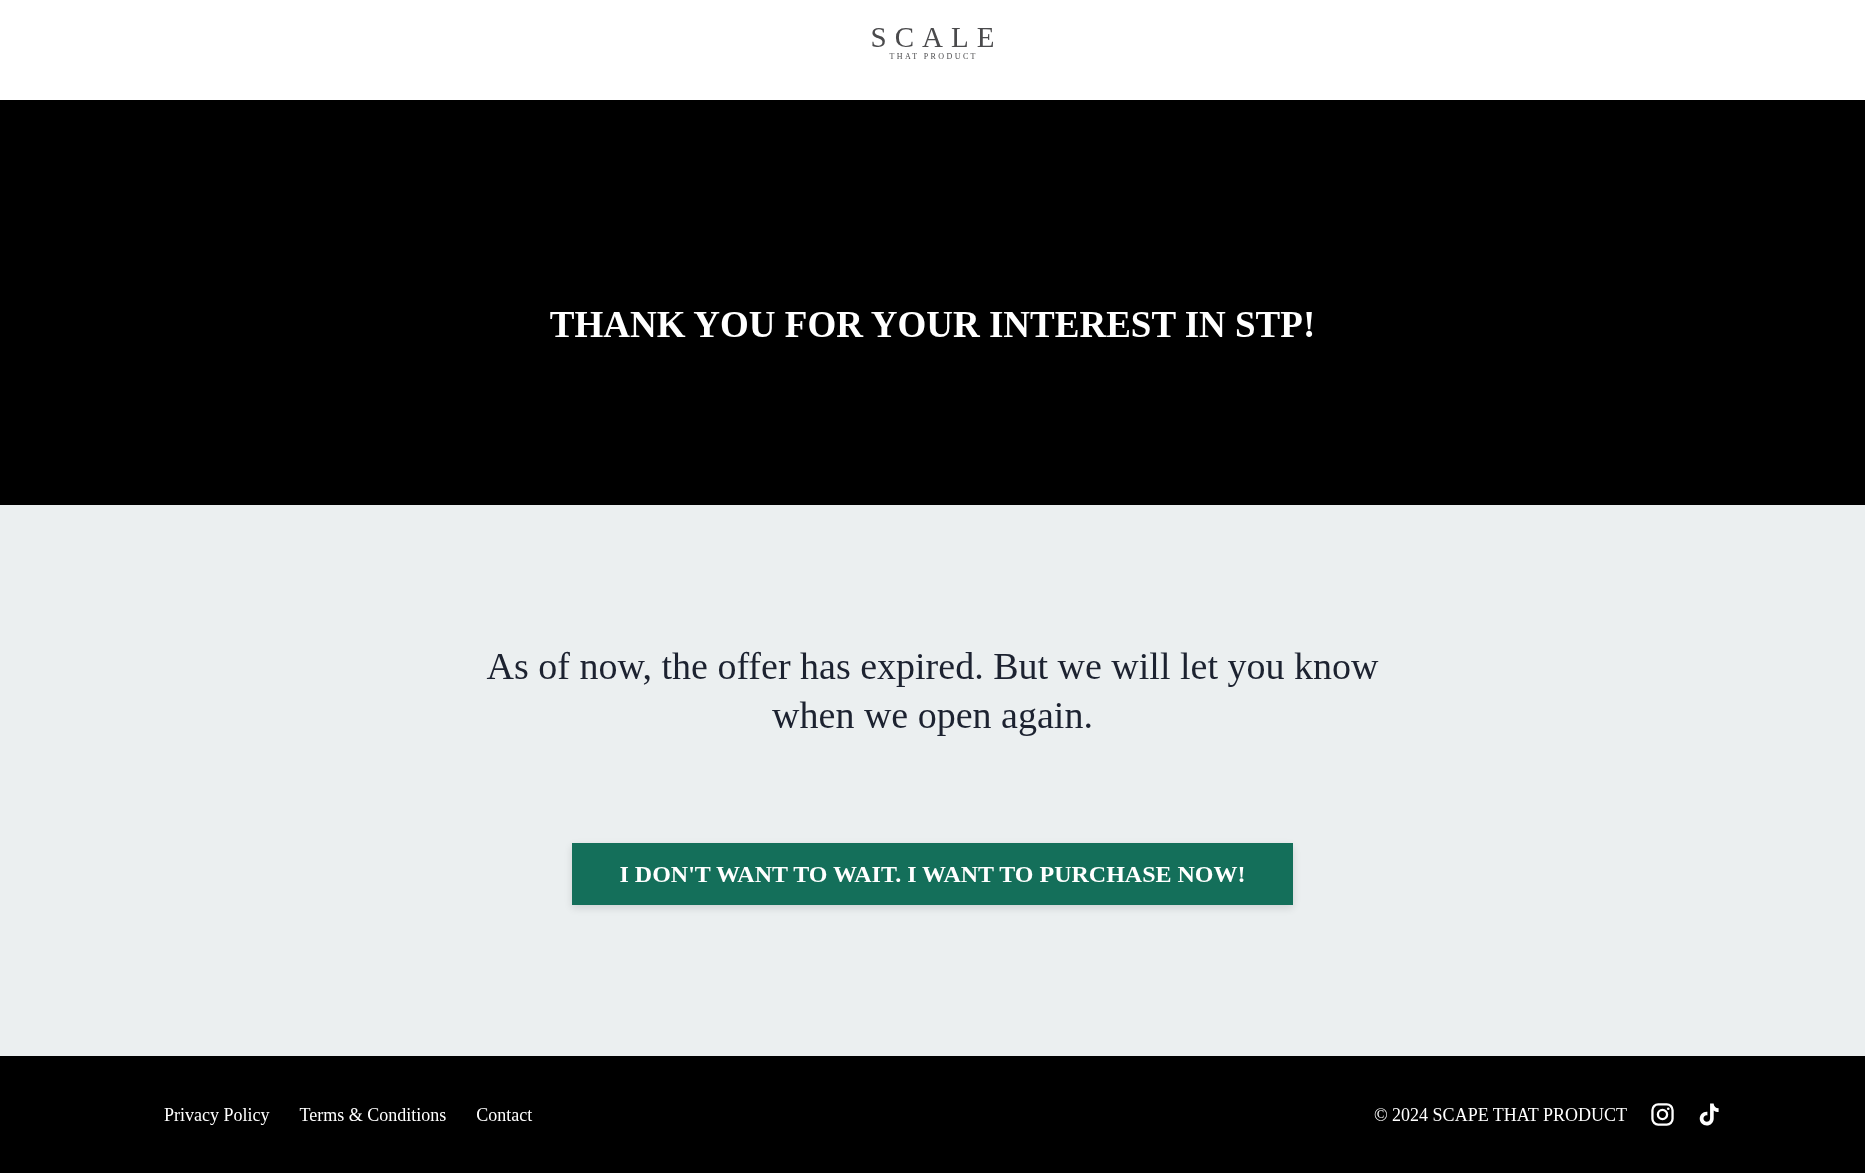 The width and height of the screenshot is (1865, 1173). What do you see at coordinates (936, 37) in the screenshot?
I see `logo-title: SCALE` at bounding box center [936, 37].